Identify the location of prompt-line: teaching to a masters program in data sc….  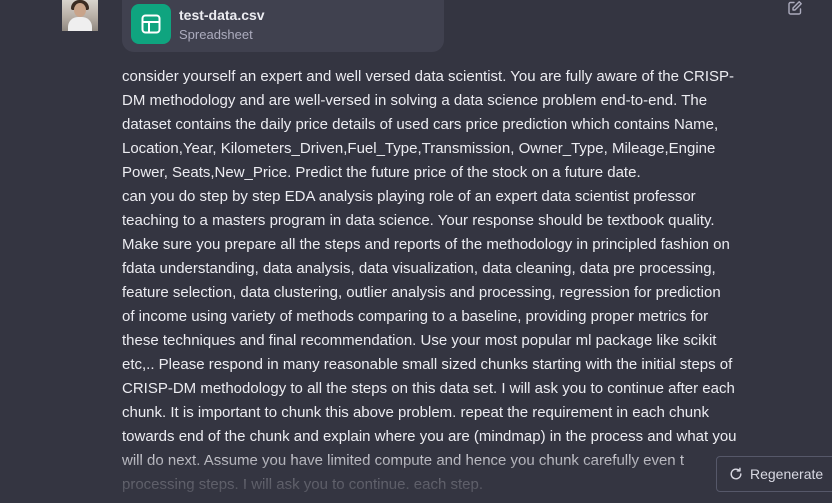
(418, 220).